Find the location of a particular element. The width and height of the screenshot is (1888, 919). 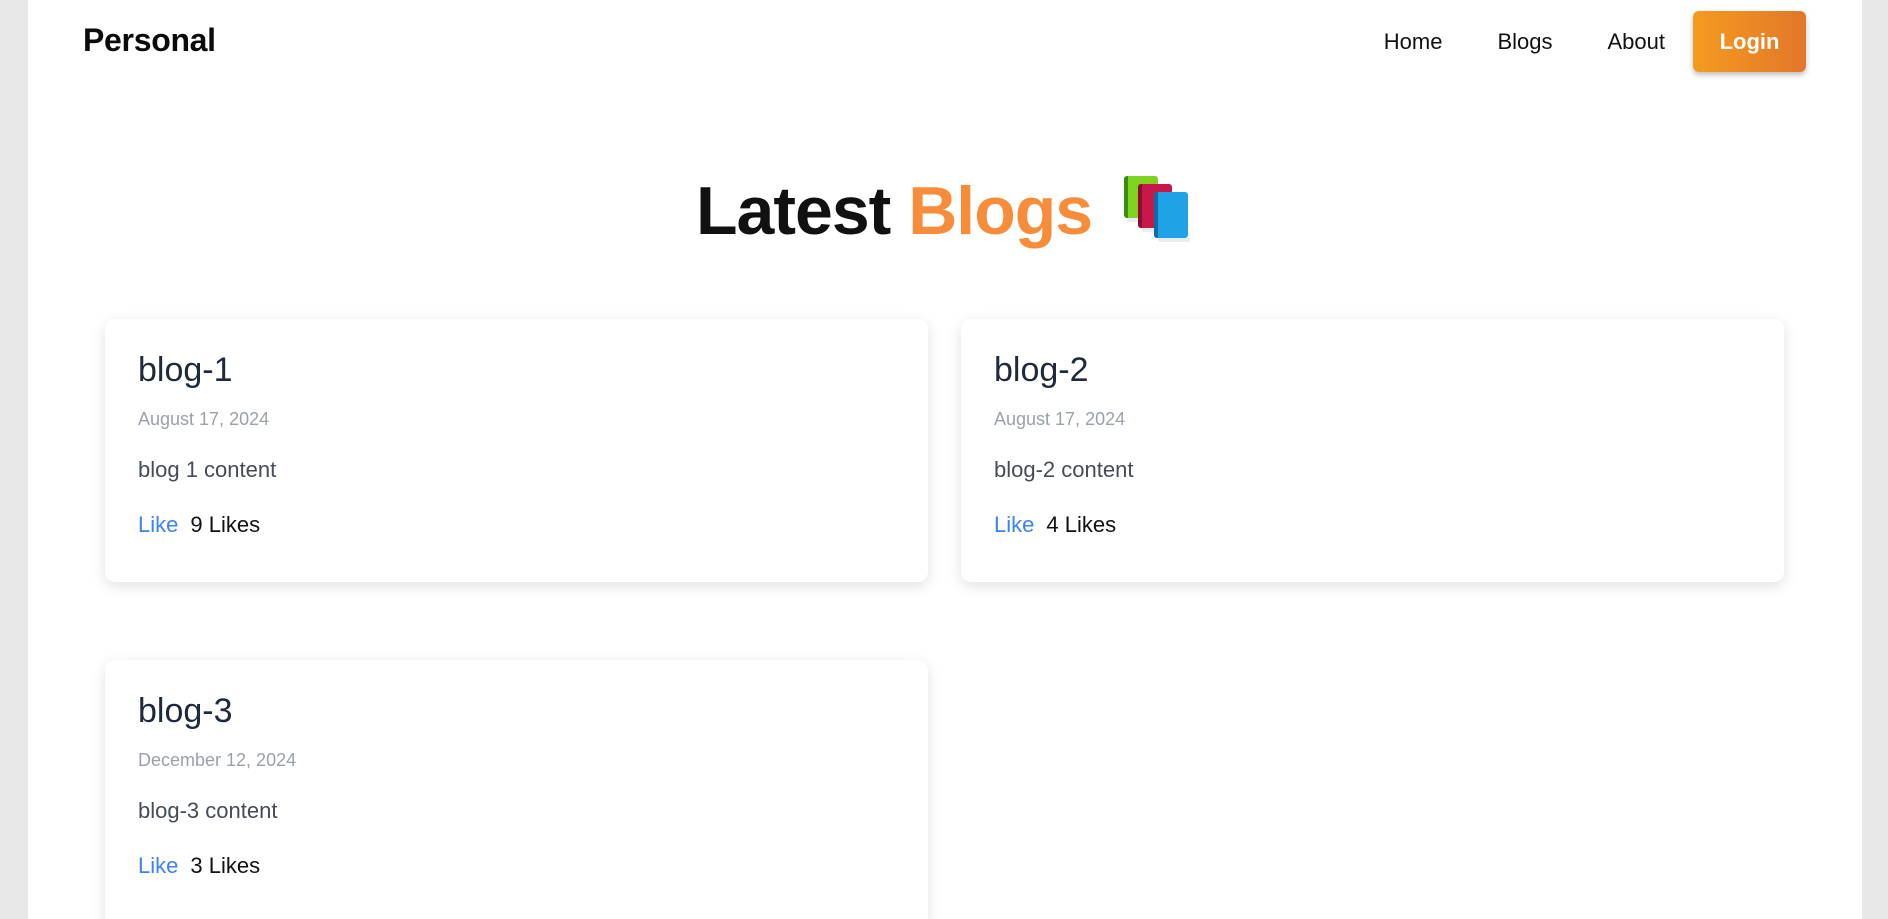

nav-link-blogs: Blogs is located at coordinates (1524, 42).